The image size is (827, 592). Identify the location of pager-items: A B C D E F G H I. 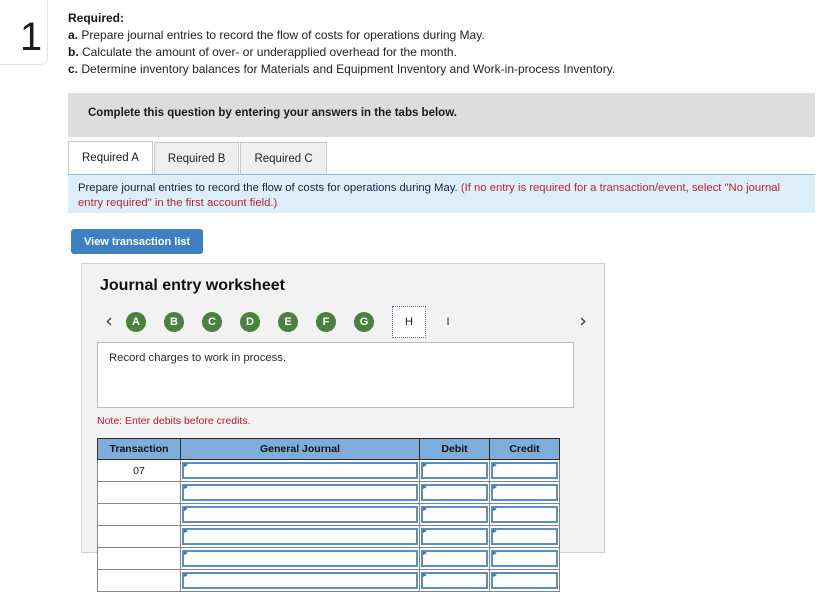
(301, 322).